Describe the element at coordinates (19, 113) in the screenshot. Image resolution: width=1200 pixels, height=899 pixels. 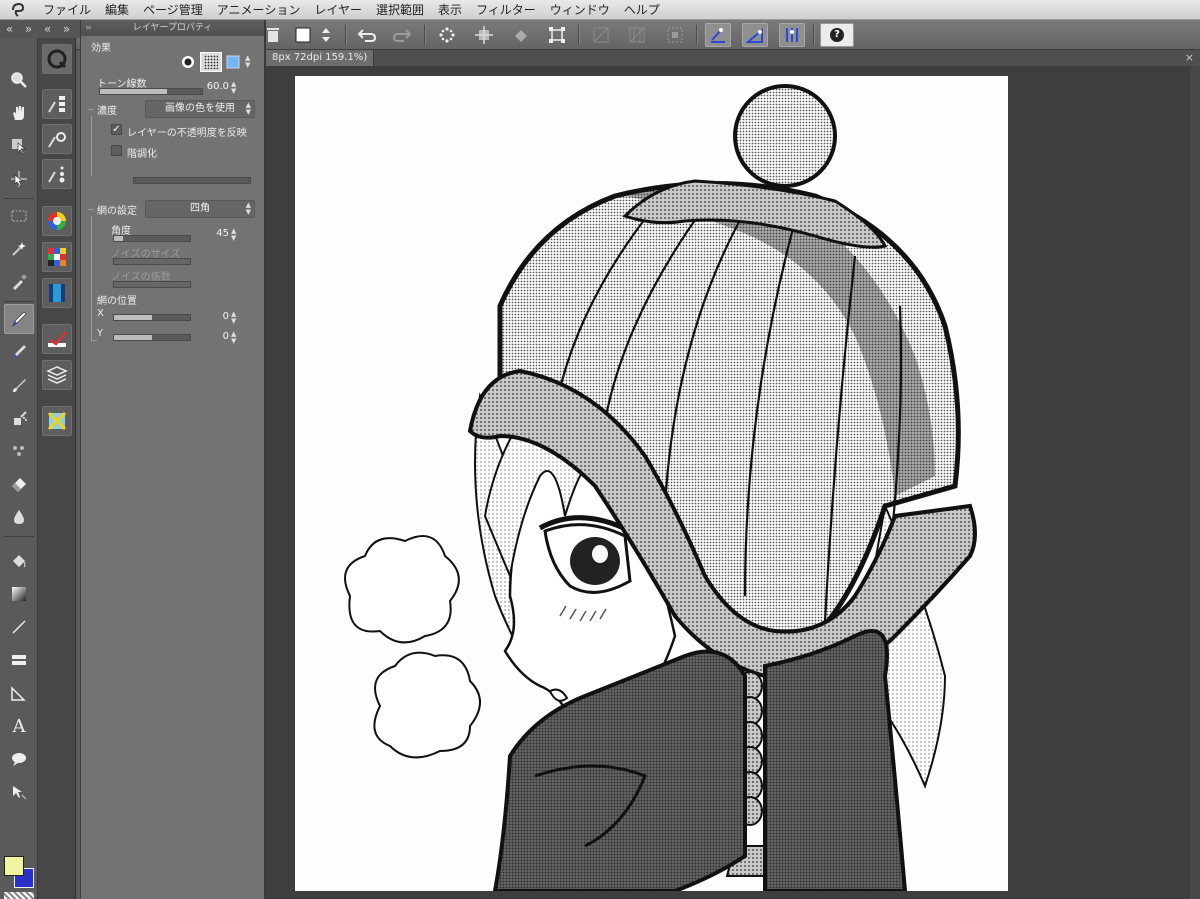
I see `hand-tool-icon` at that location.